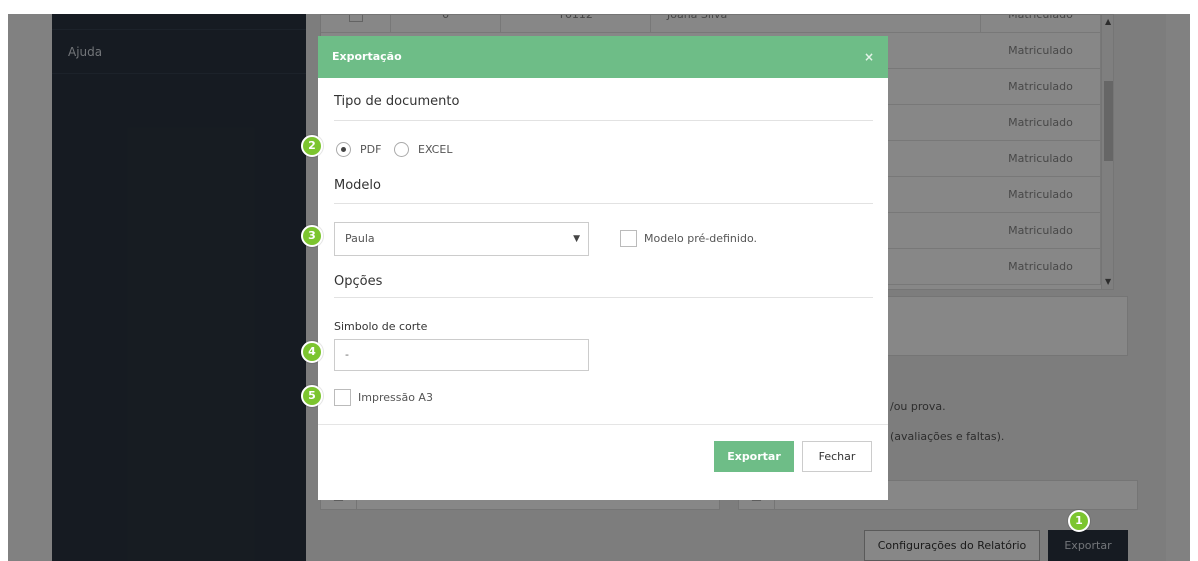 The image size is (1198, 561). Describe the element at coordinates (370, 149) in the screenshot. I see `radio-pdf-label: PDF` at that location.